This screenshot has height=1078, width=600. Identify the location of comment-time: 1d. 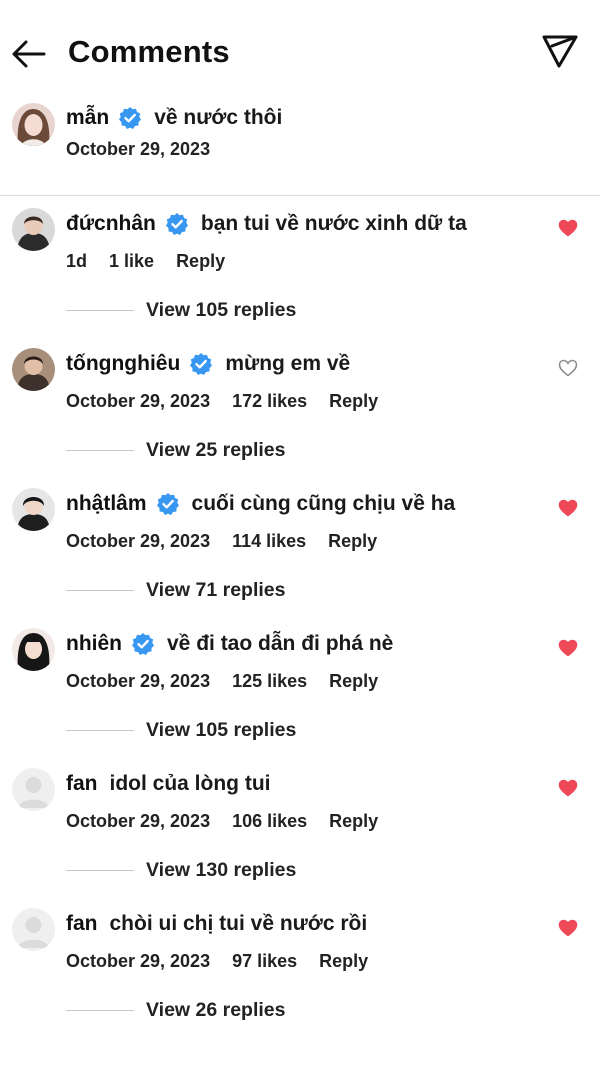
(77, 261).